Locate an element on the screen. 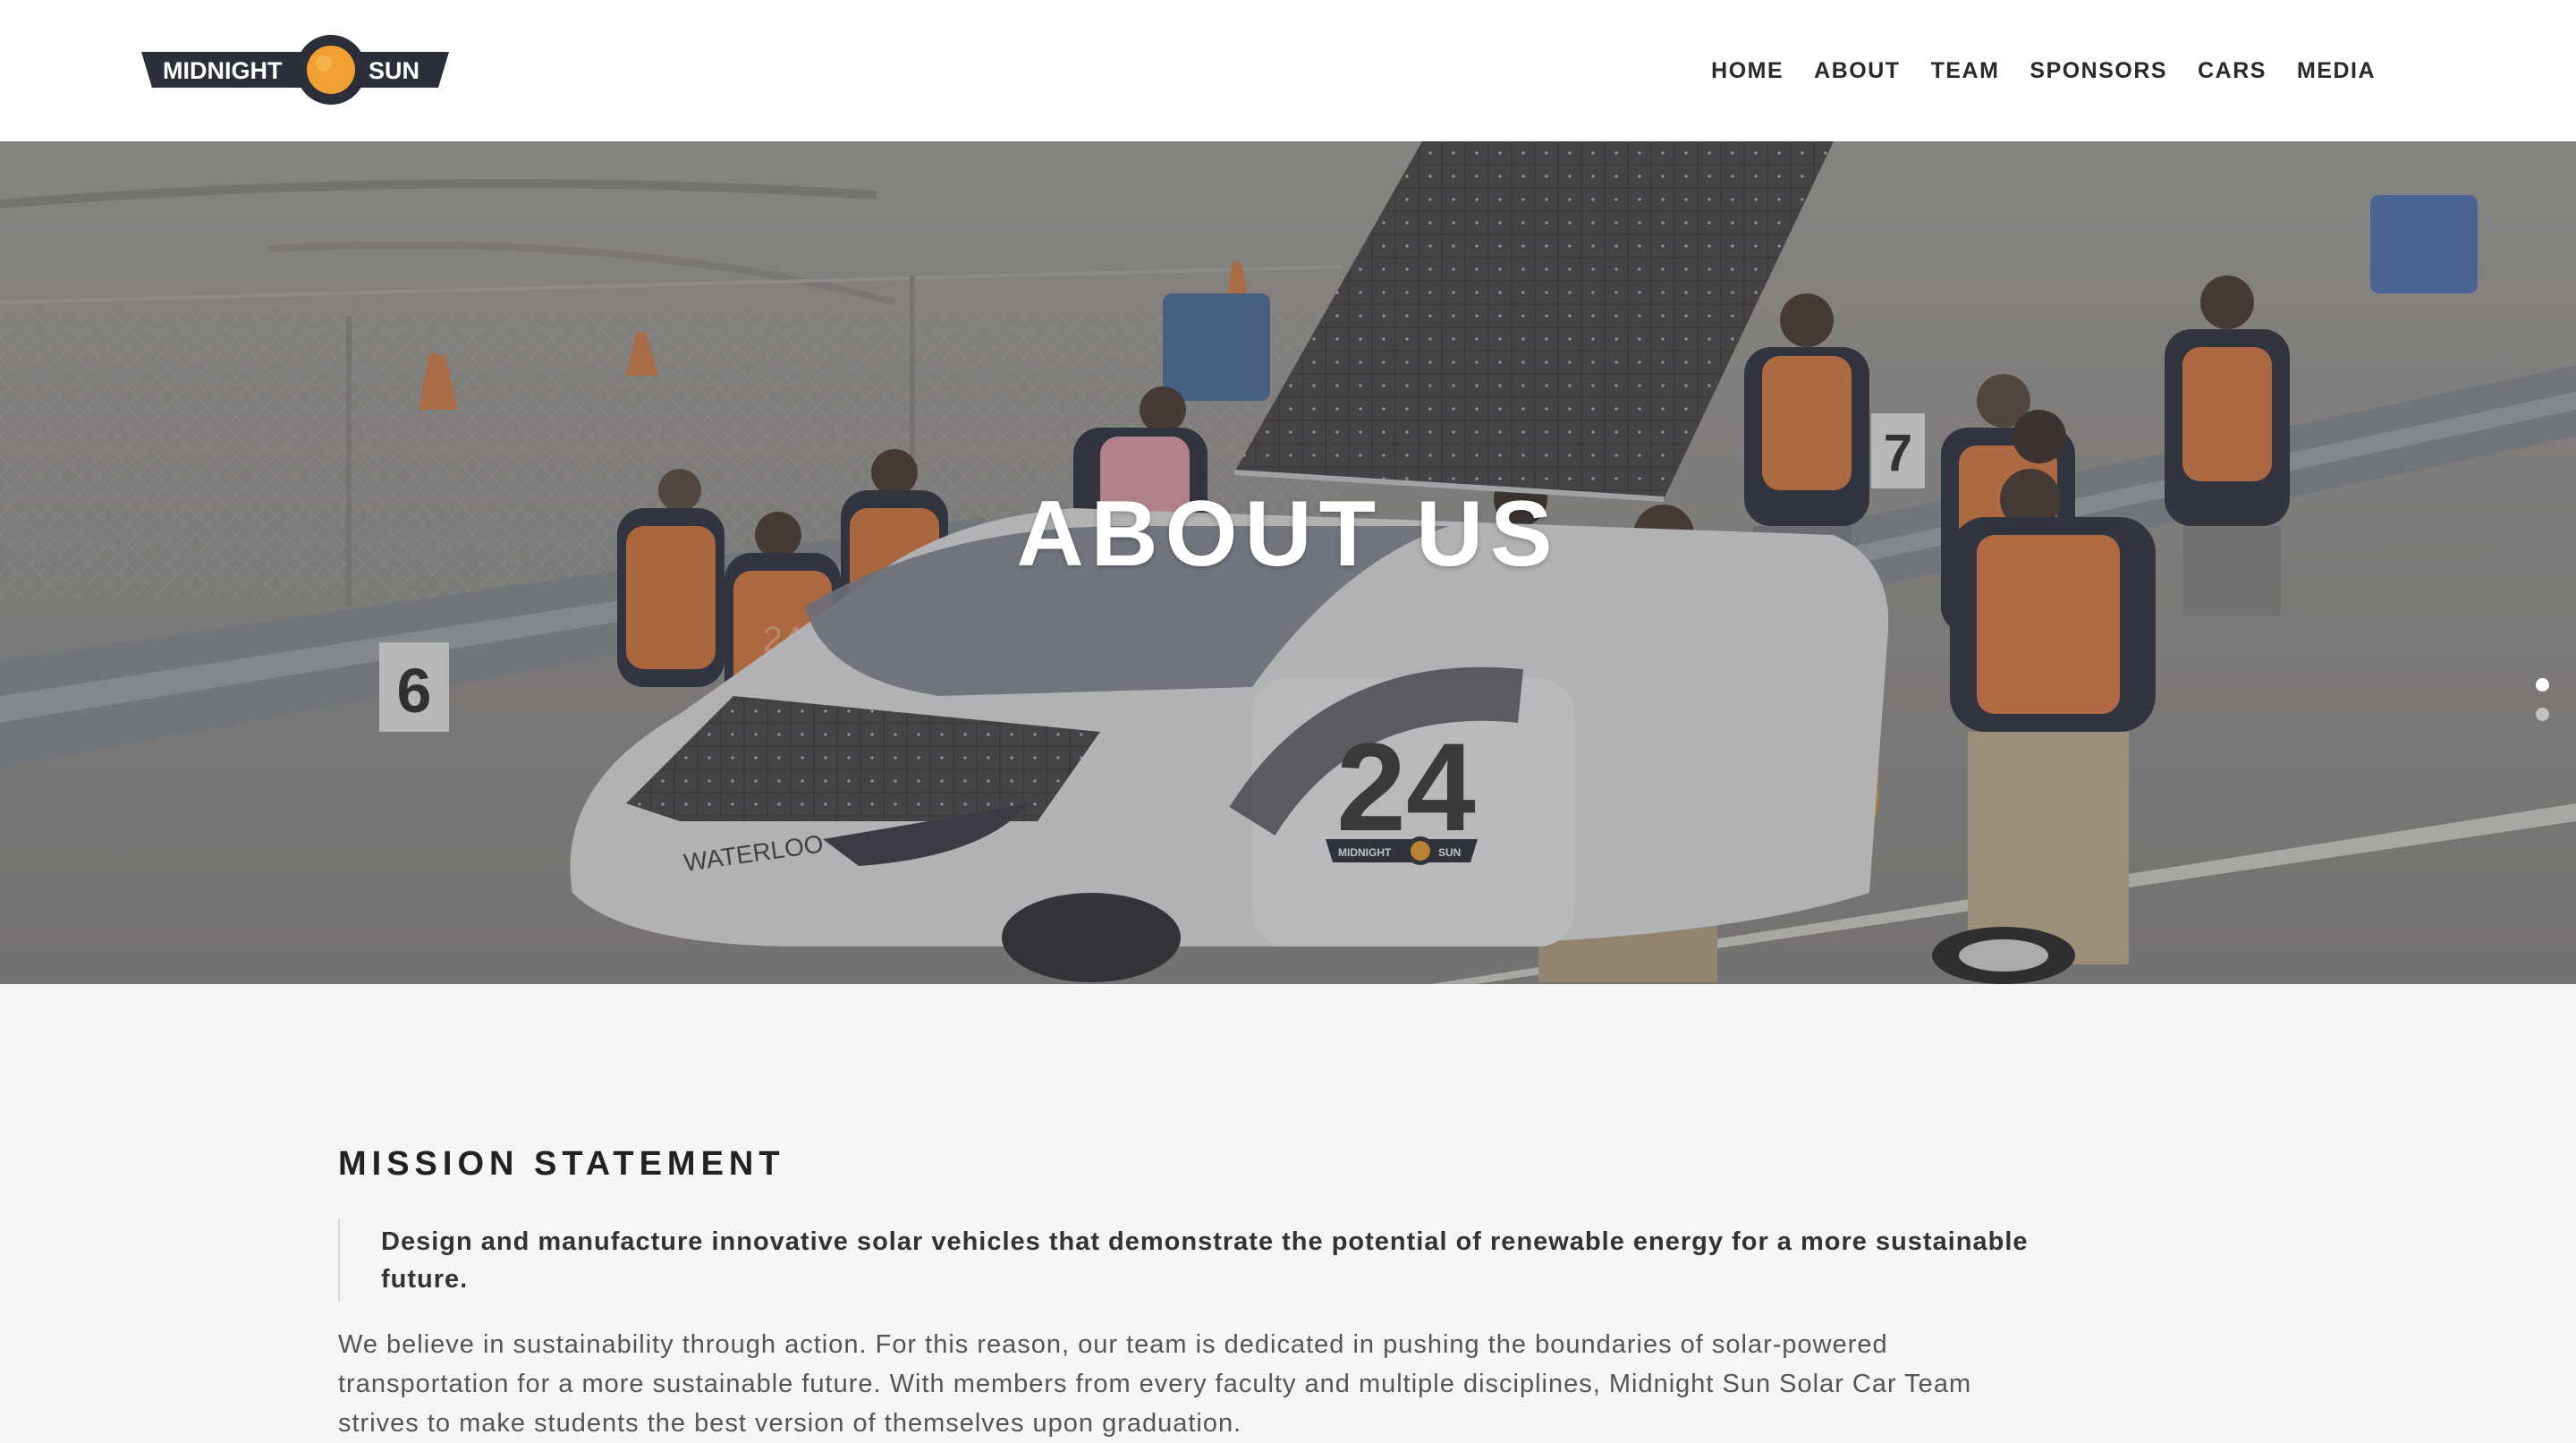 The height and width of the screenshot is (1443, 2576). logo-right-text: SUN is located at coordinates (394, 70).